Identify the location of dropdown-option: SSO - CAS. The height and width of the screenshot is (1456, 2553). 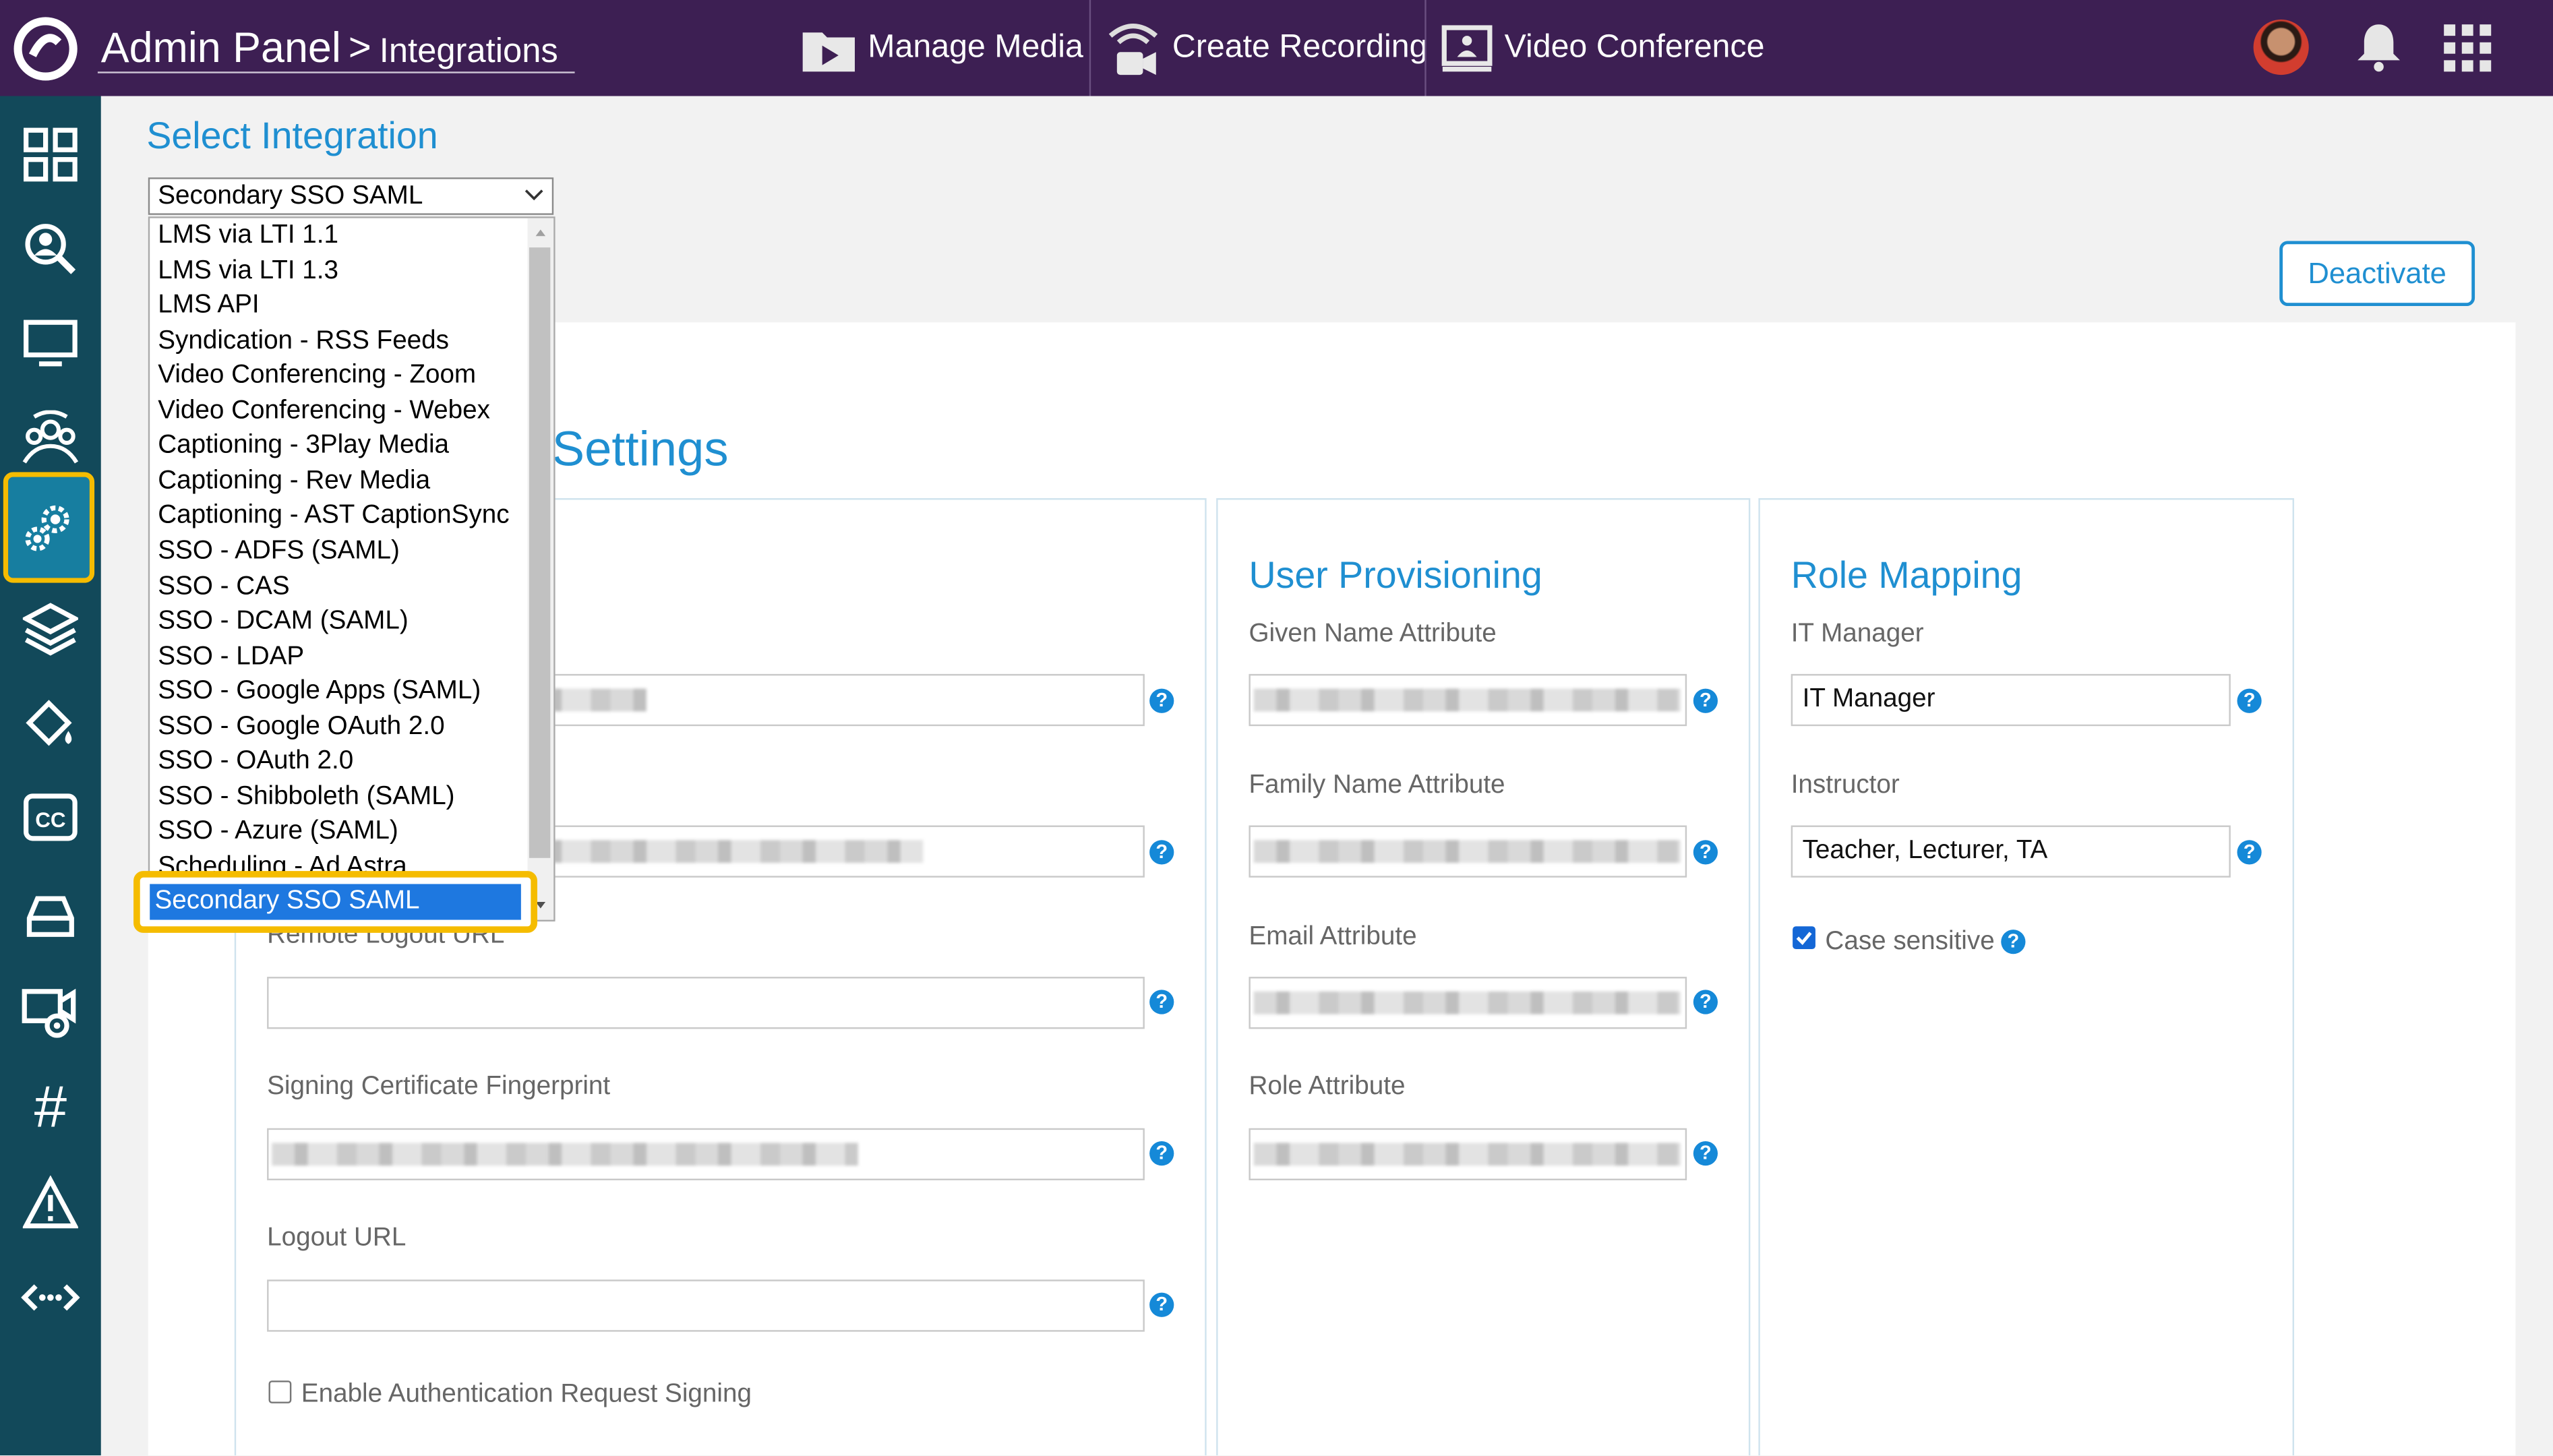
(223, 586).